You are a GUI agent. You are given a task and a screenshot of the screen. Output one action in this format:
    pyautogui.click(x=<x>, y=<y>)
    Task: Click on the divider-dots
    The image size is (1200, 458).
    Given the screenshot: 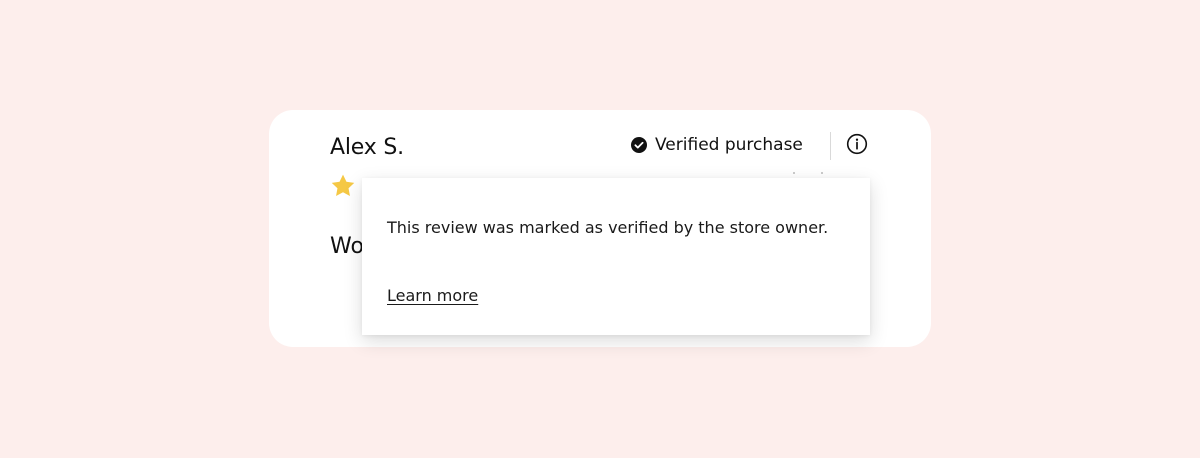 What is the action you would take?
    pyautogui.click(x=808, y=173)
    